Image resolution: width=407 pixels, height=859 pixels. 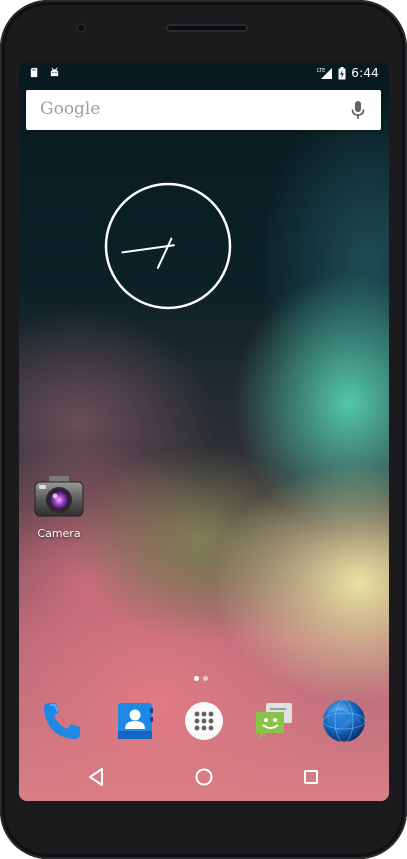 I want to click on messaging-icon, so click(x=274, y=721).